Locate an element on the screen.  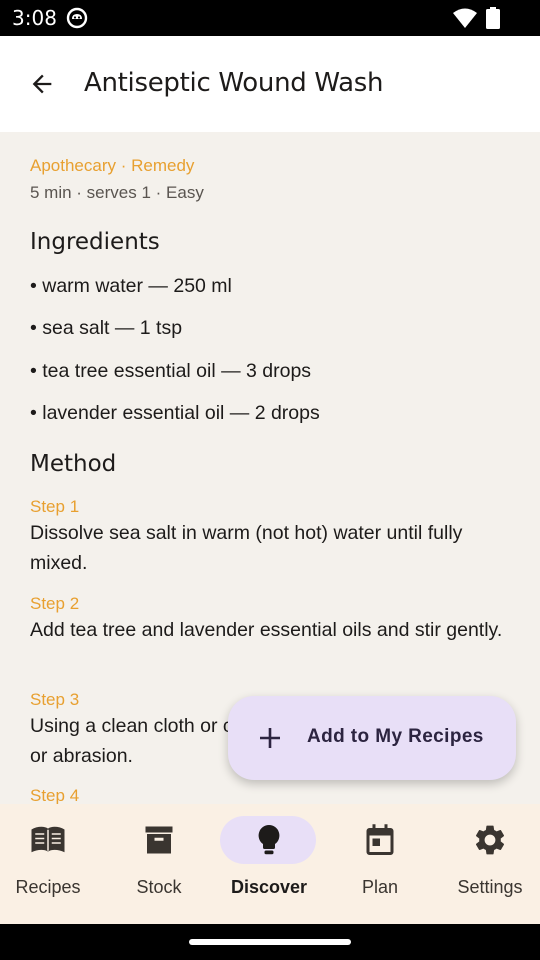
ingredient-item: • sea salt — 1 tsp is located at coordinates (106, 328).